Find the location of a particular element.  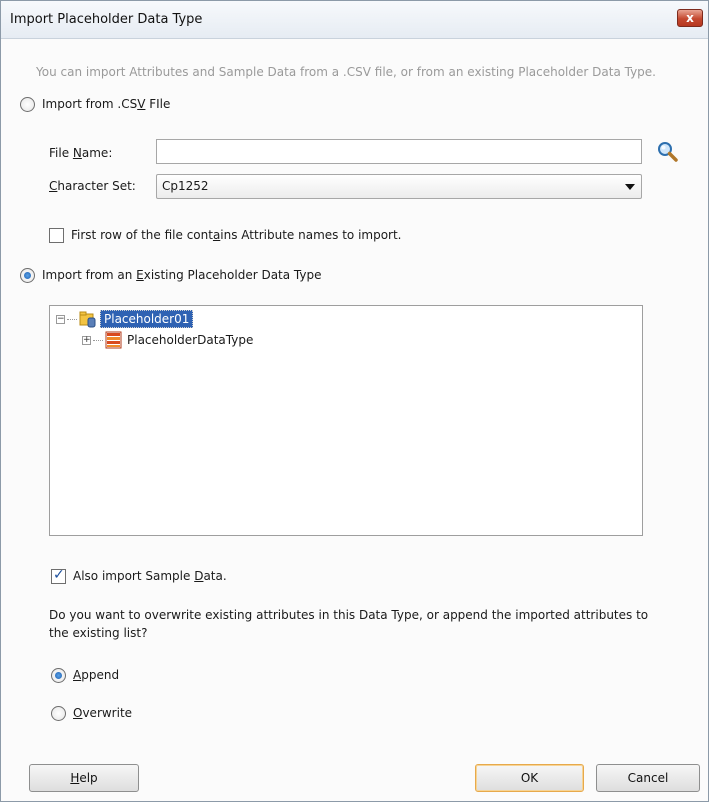

tree-node-placeholder01: − Placeholder01 is located at coordinates (125, 319).